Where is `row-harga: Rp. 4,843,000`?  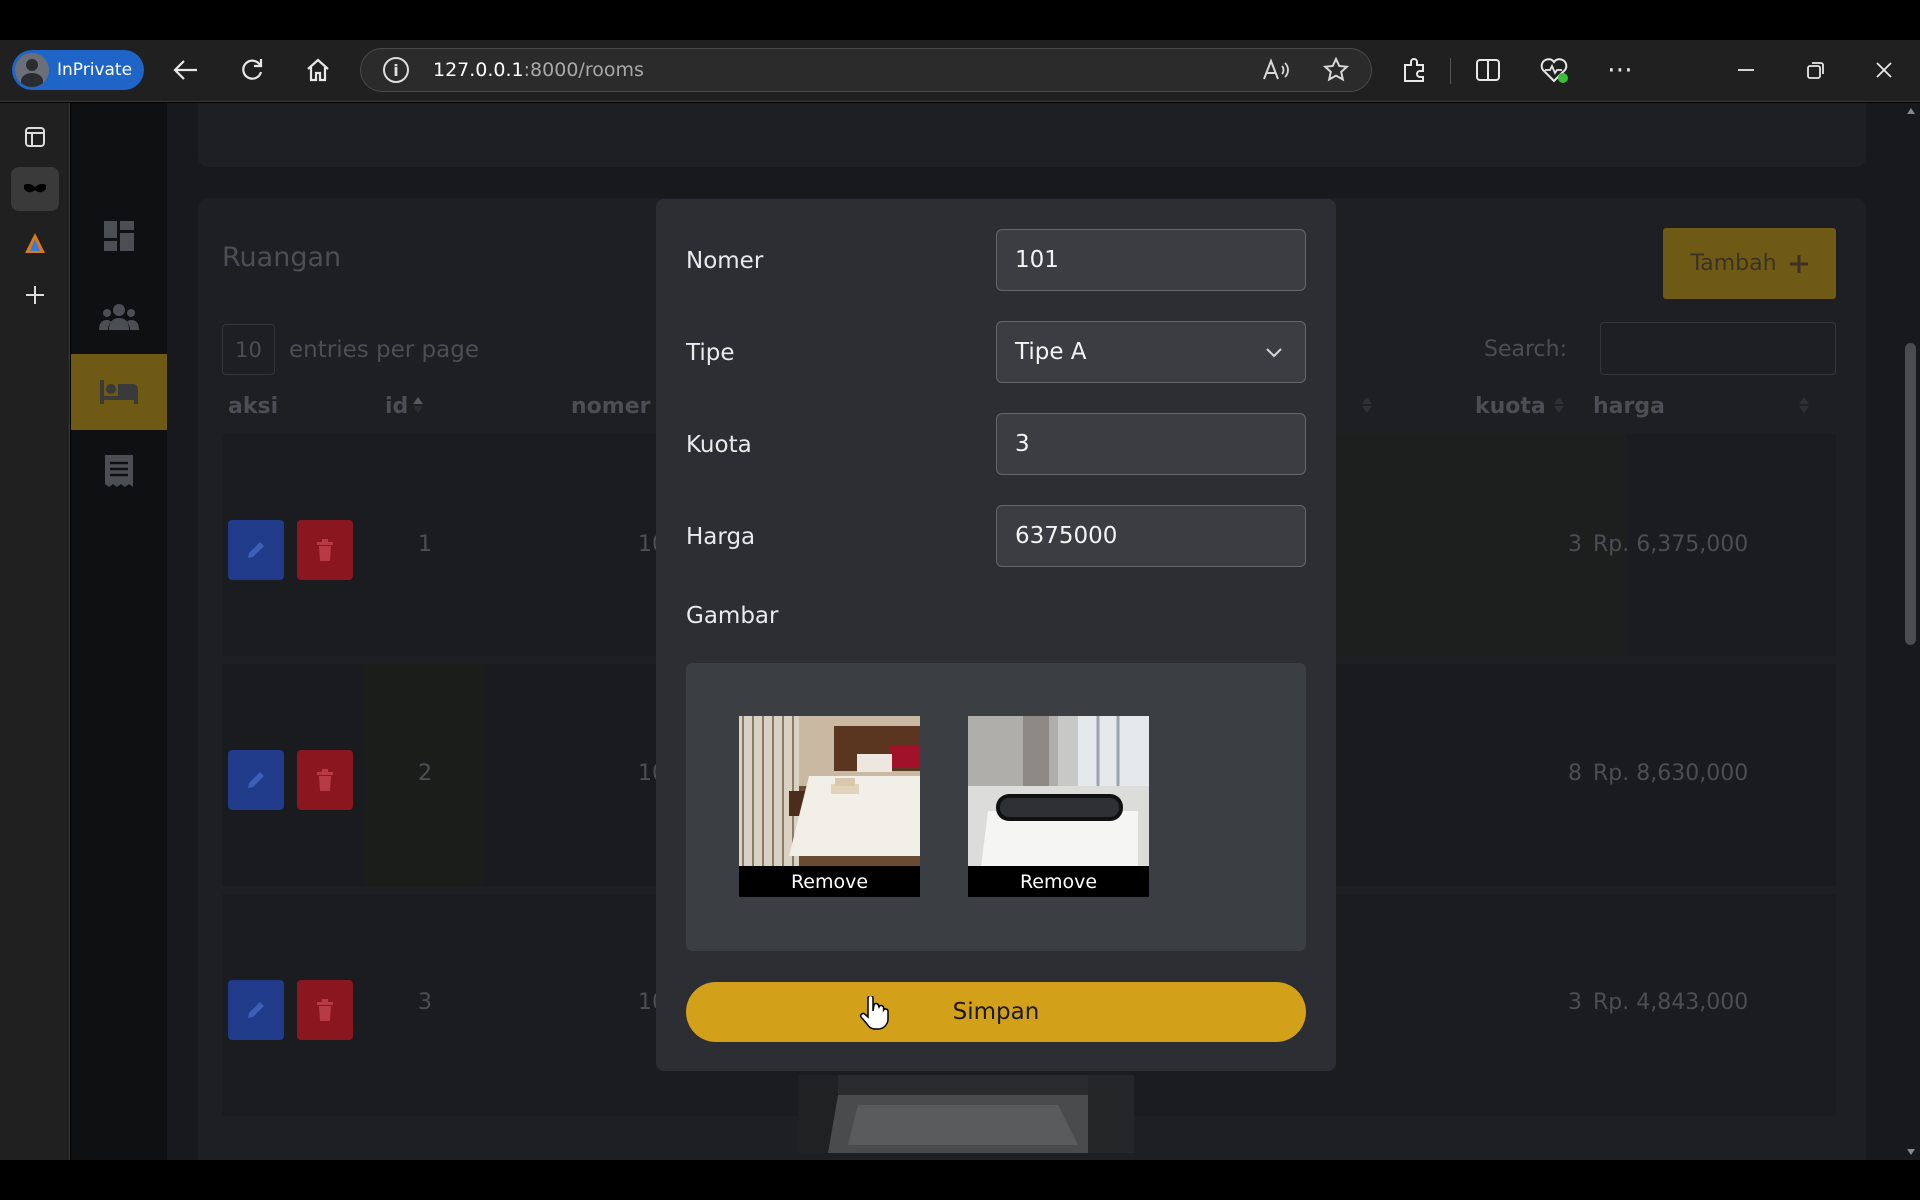 row-harga: Rp. 4,843,000 is located at coordinates (1671, 1002).